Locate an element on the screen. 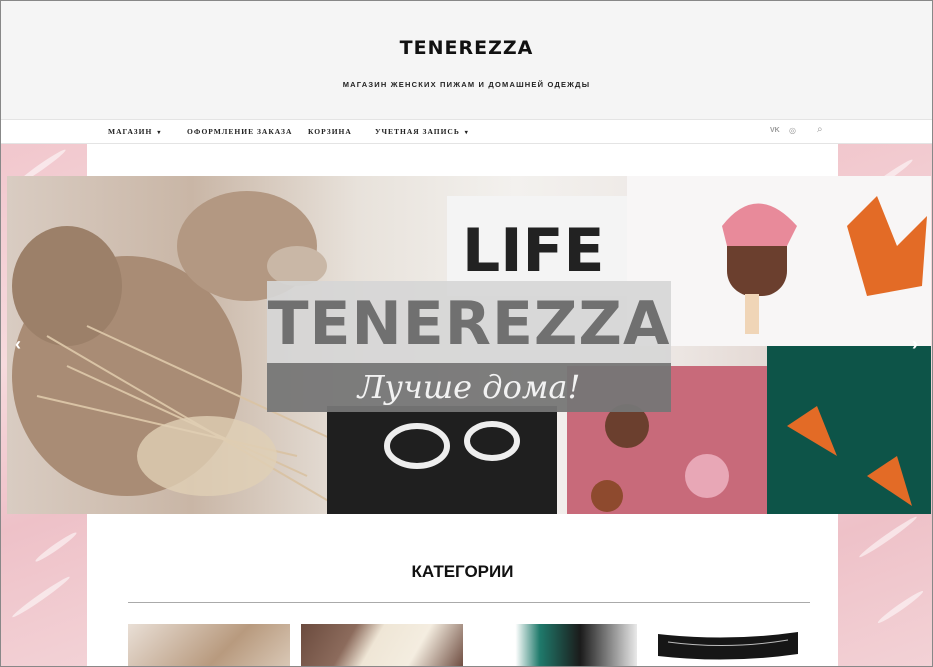  banner-brand-text: TENEREZZA is located at coordinates (469, 324).